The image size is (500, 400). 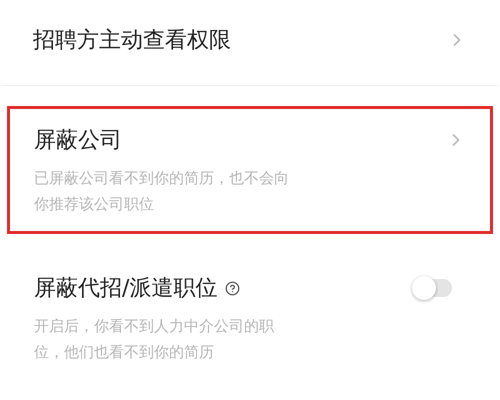 I want to click on setting-description: 位，他们也看不到你的简历, so click(x=124, y=352).